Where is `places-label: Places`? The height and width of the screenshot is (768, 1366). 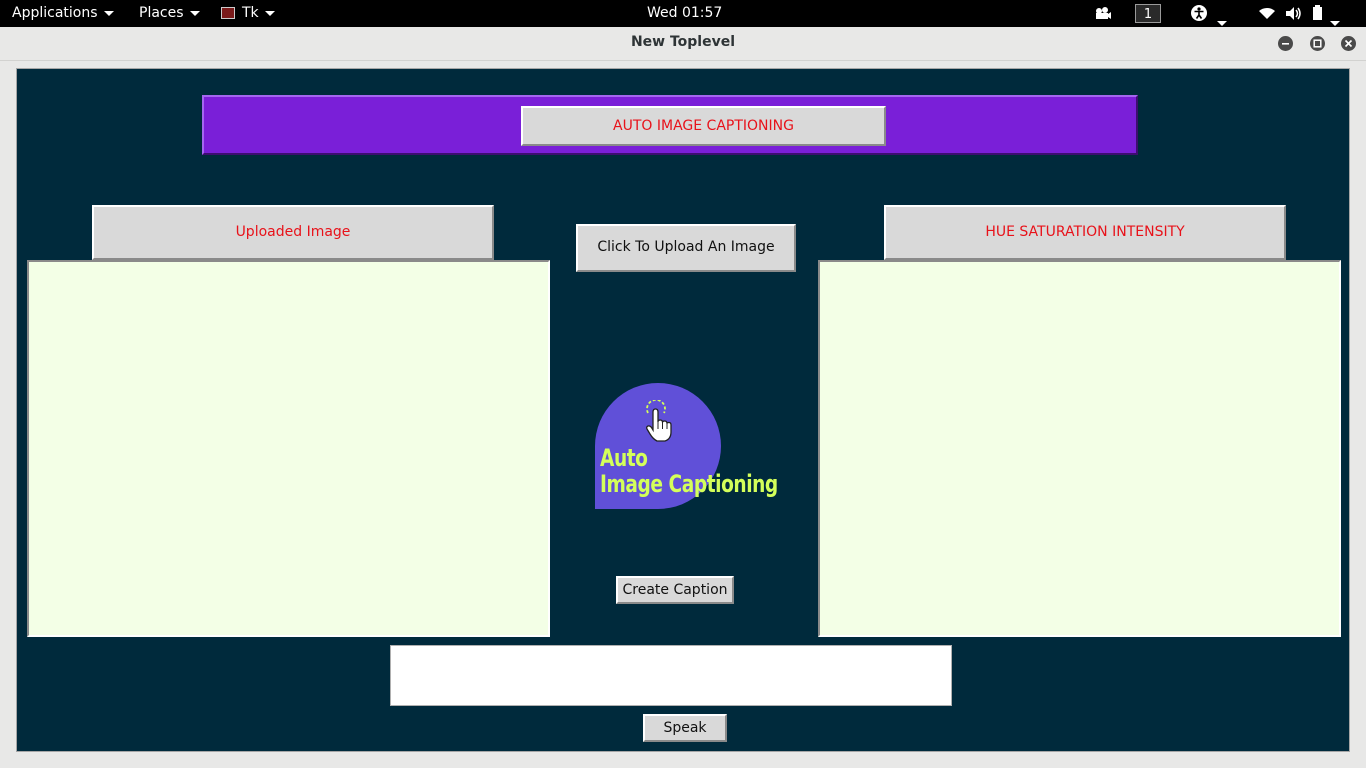
places-label: Places is located at coordinates (161, 13).